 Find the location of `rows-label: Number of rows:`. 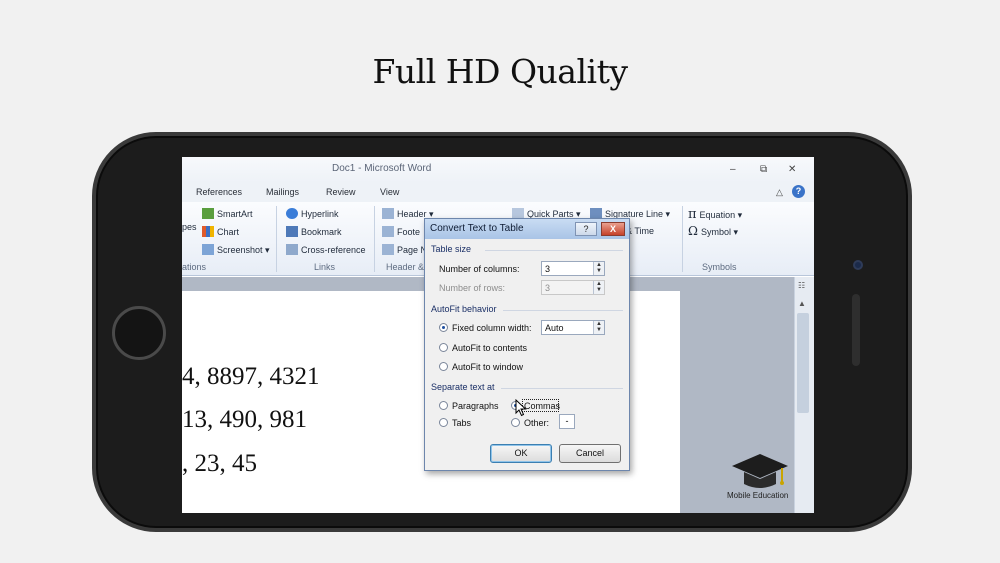

rows-label: Number of rows: is located at coordinates (472, 288).